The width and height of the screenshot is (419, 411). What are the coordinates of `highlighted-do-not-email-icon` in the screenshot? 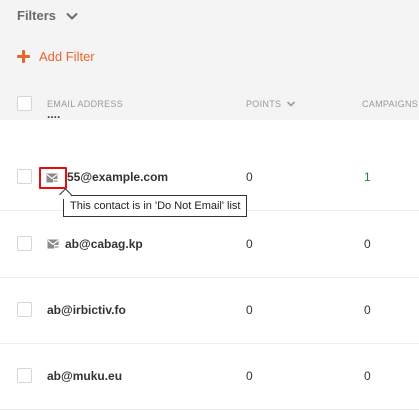 It's located at (53, 178).